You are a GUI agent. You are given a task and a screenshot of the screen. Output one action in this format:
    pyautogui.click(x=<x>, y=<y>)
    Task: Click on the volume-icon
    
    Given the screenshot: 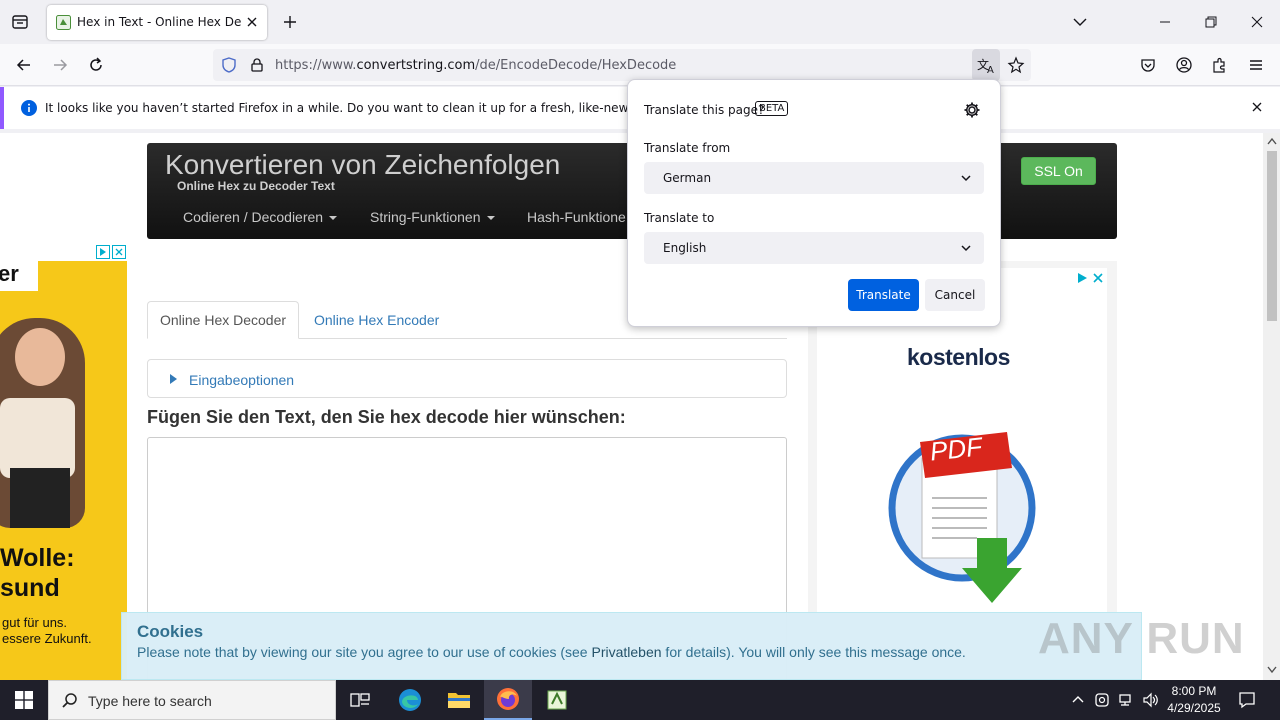 What is the action you would take?
    pyautogui.click(x=1151, y=700)
    